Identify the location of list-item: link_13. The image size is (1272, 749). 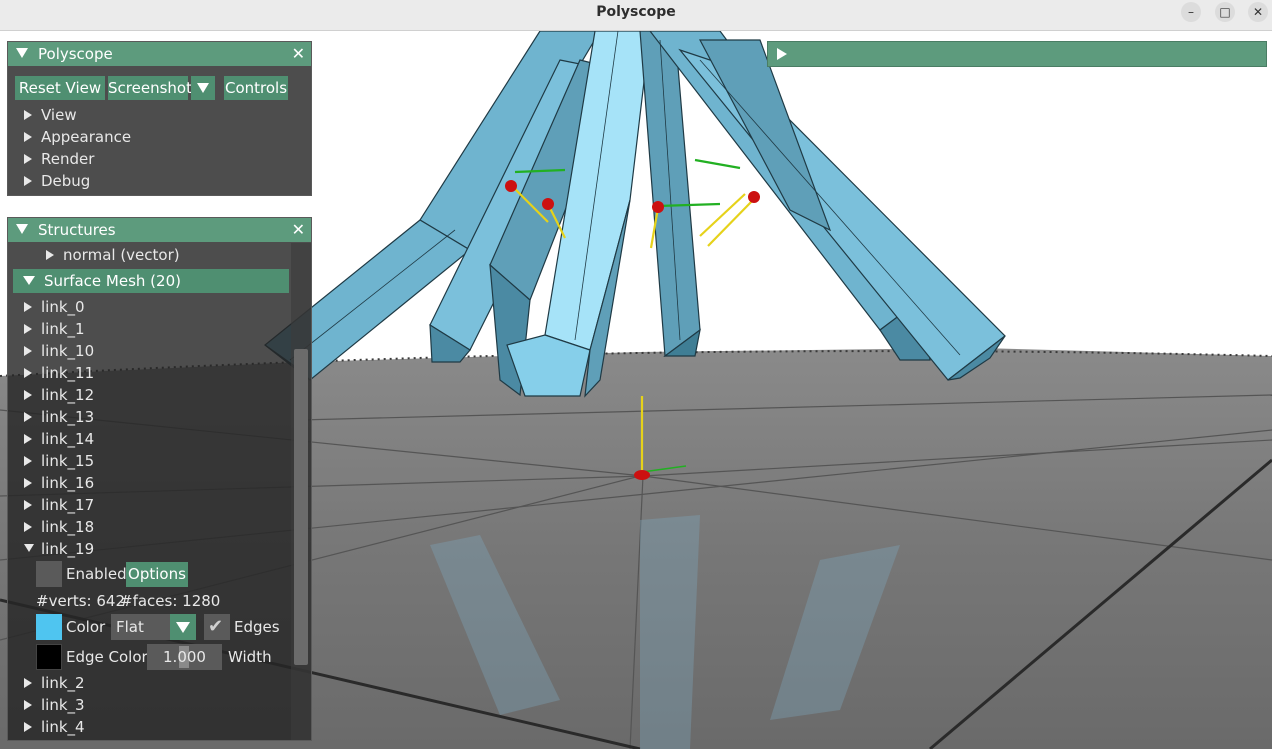
(59, 417).